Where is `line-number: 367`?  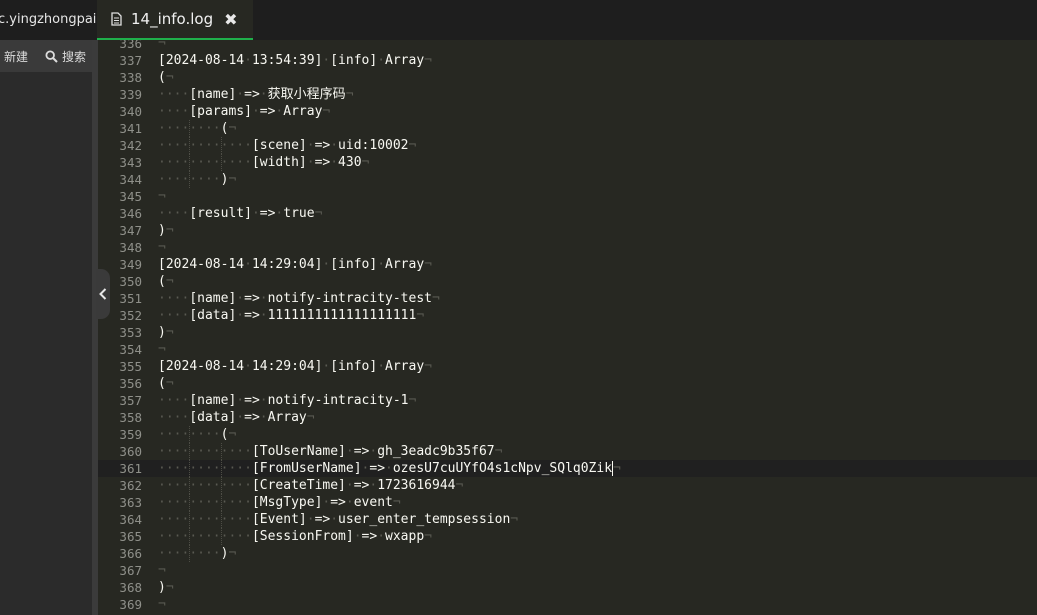 line-number: 367 is located at coordinates (130, 570).